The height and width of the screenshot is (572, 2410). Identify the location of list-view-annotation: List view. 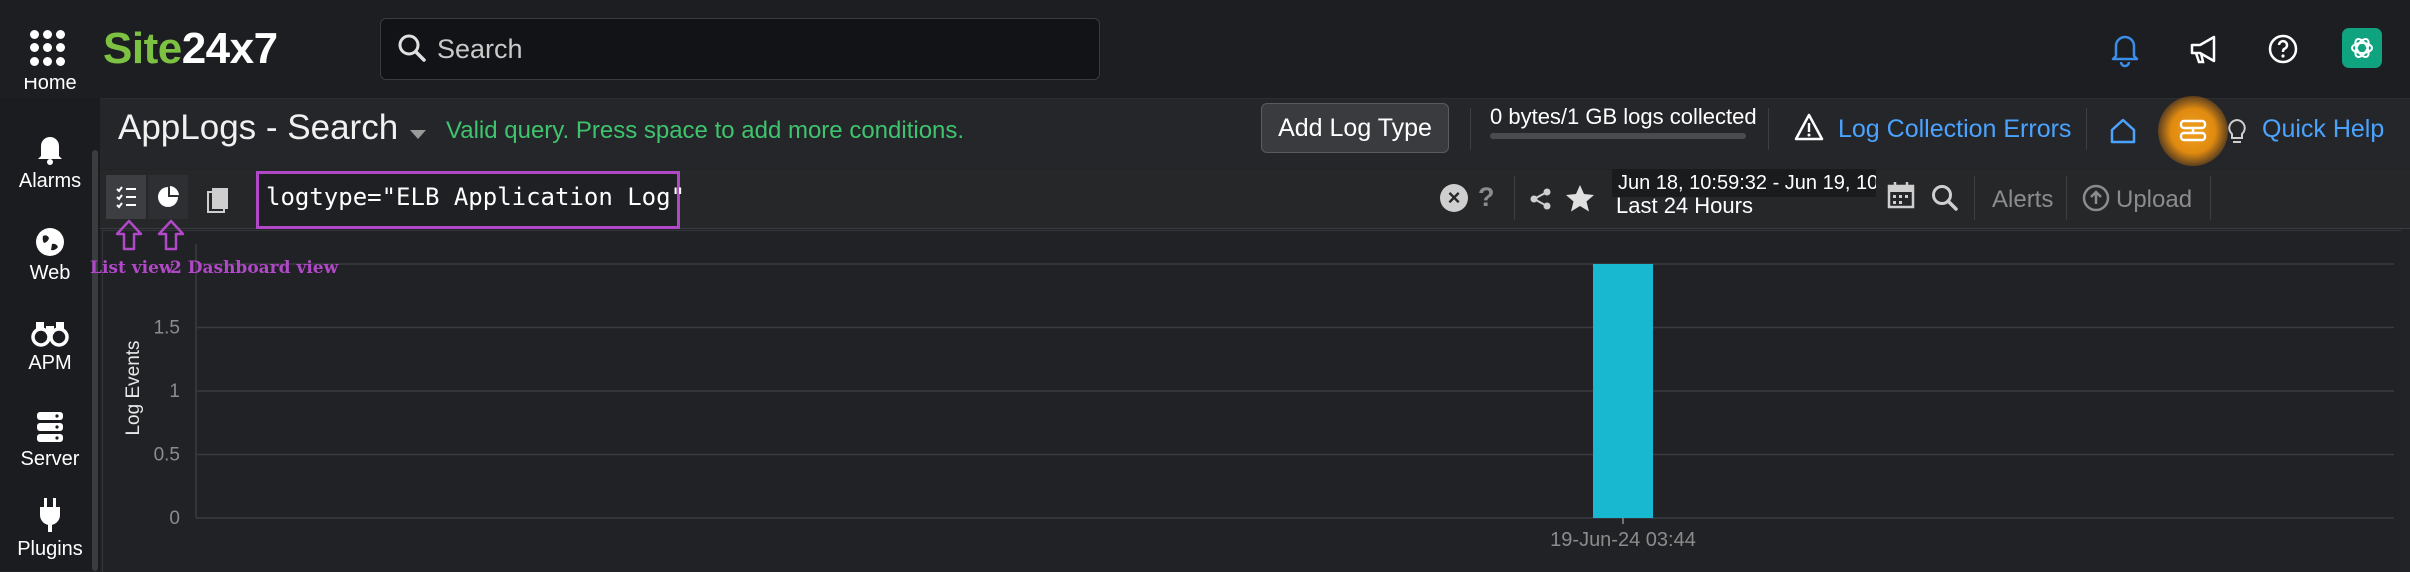
(132, 268).